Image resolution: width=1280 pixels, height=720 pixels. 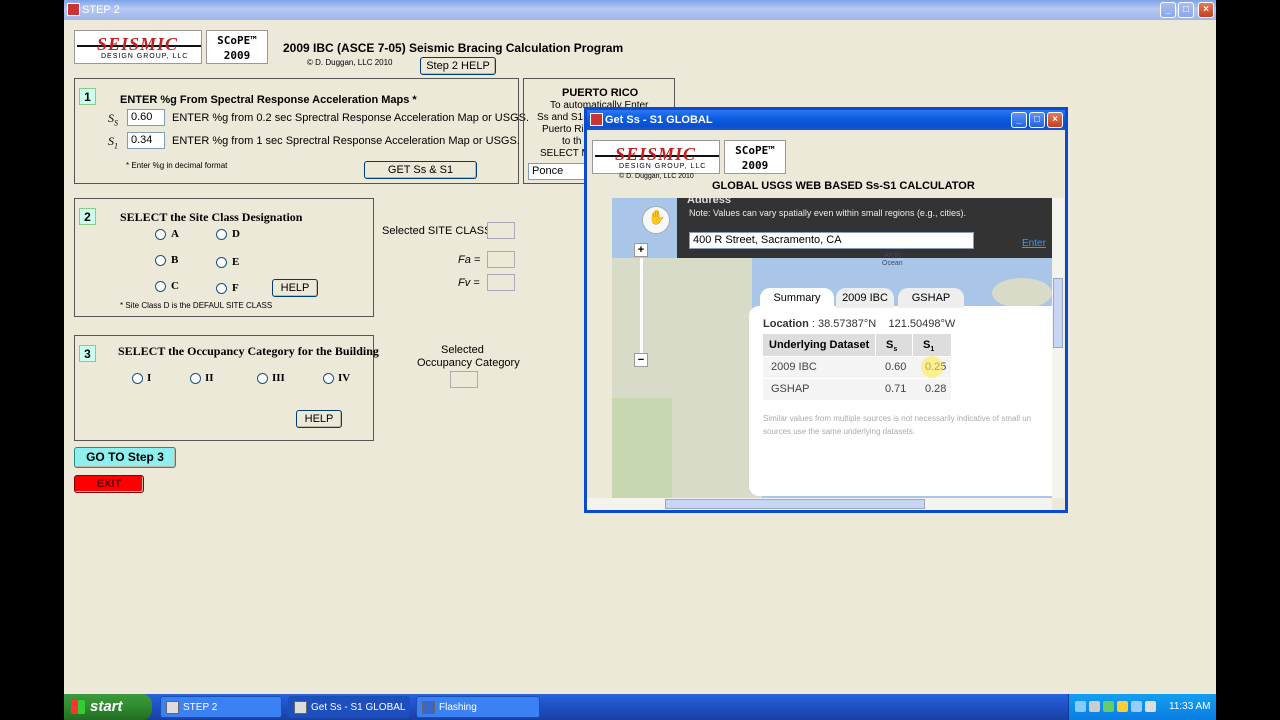 I want to click on address-label: Address, so click(x=709, y=202).